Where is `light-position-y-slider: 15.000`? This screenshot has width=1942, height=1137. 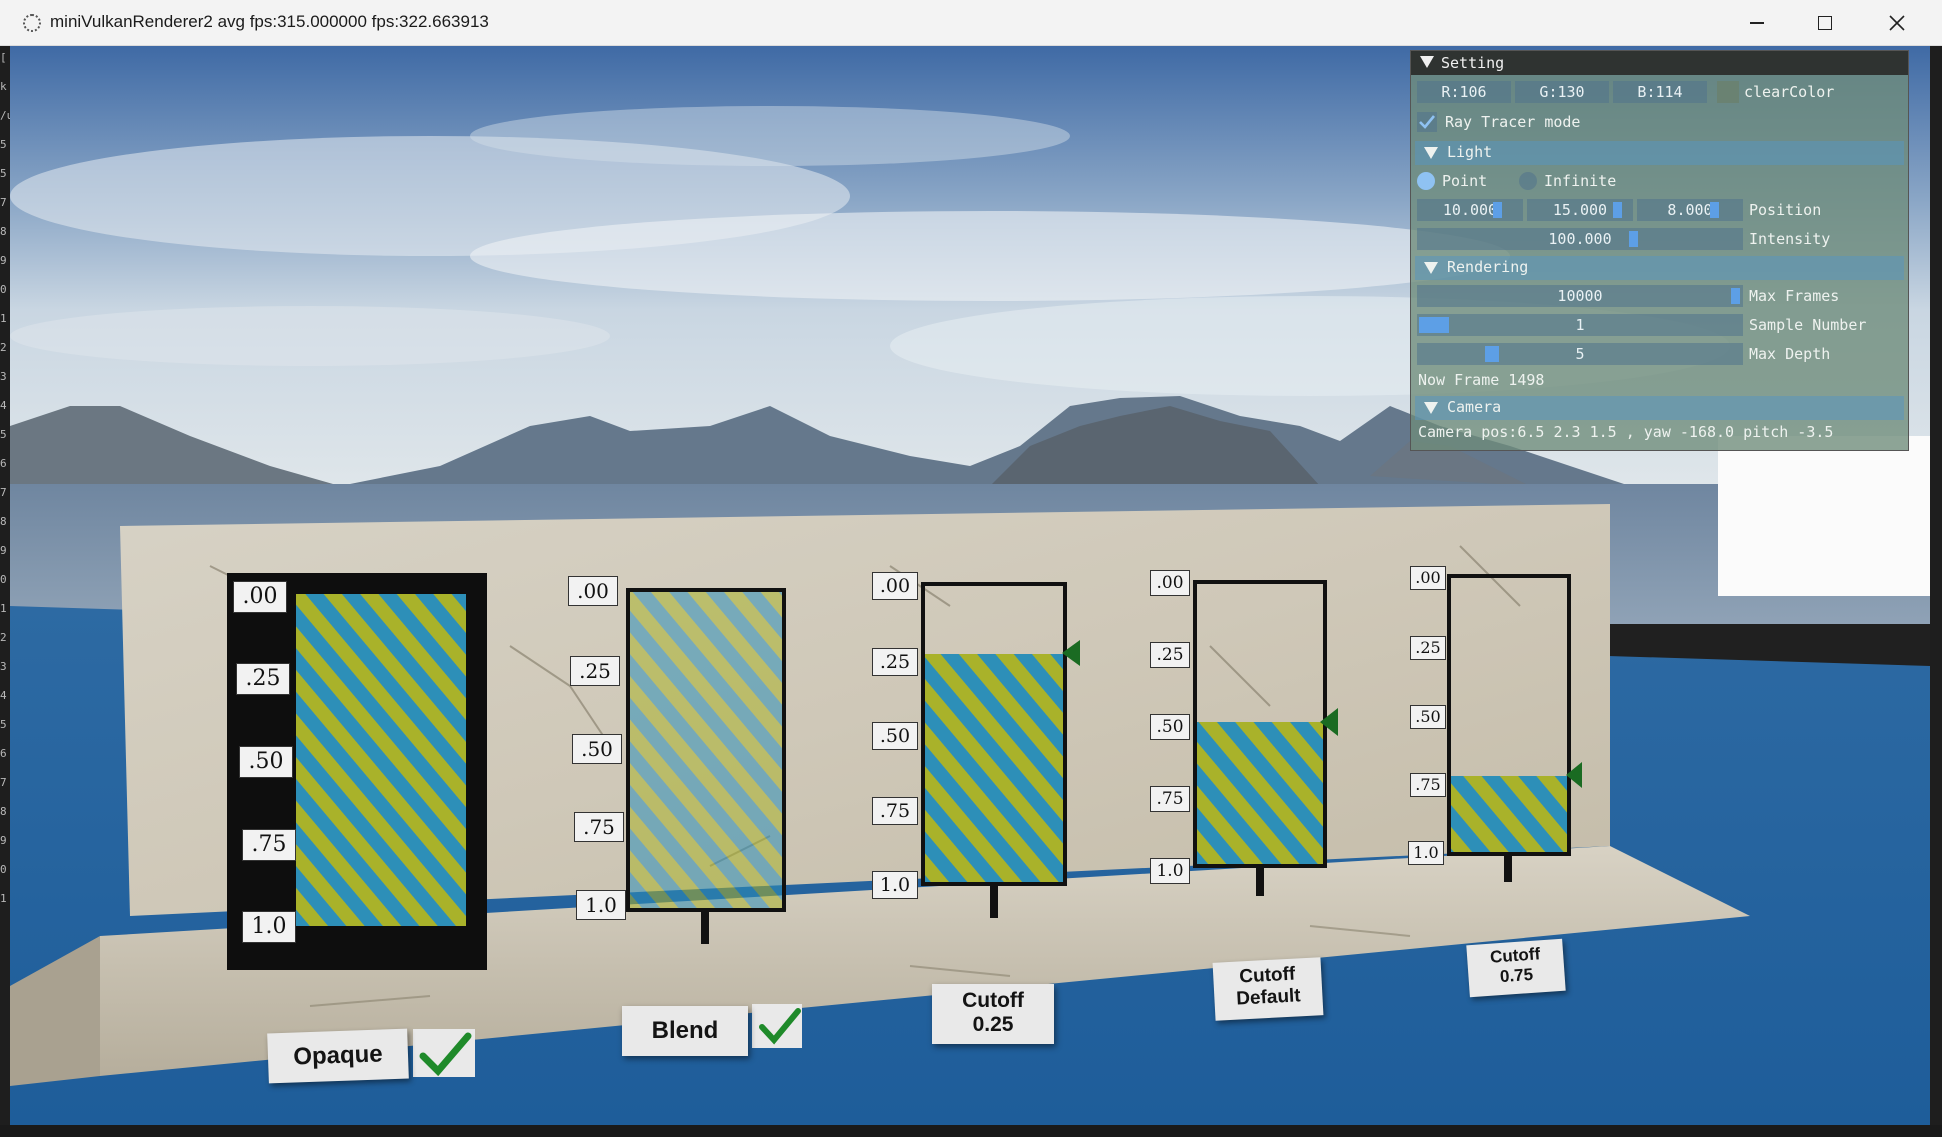 light-position-y-slider: 15.000 is located at coordinates (1580, 210).